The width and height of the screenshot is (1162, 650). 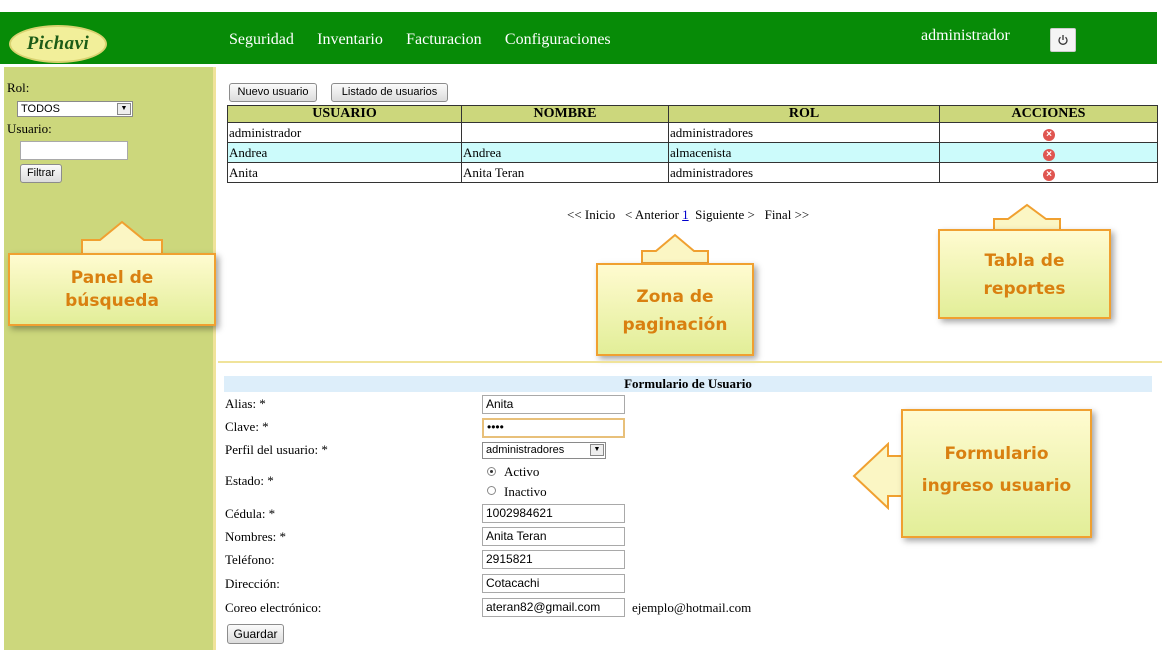 What do you see at coordinates (565, 172) in the screenshot?
I see `cell-nombre: Anita Teran` at bounding box center [565, 172].